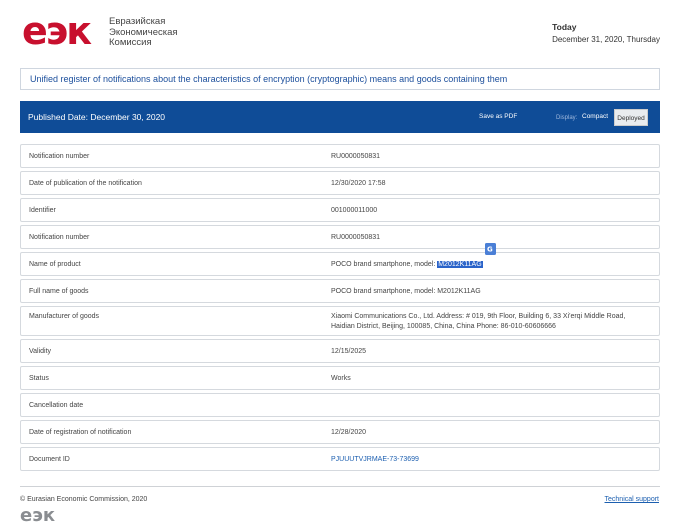 This screenshot has height=529, width=685. Describe the element at coordinates (137, 21) in the screenshot. I see `logo-line-1: Евразийская` at that location.